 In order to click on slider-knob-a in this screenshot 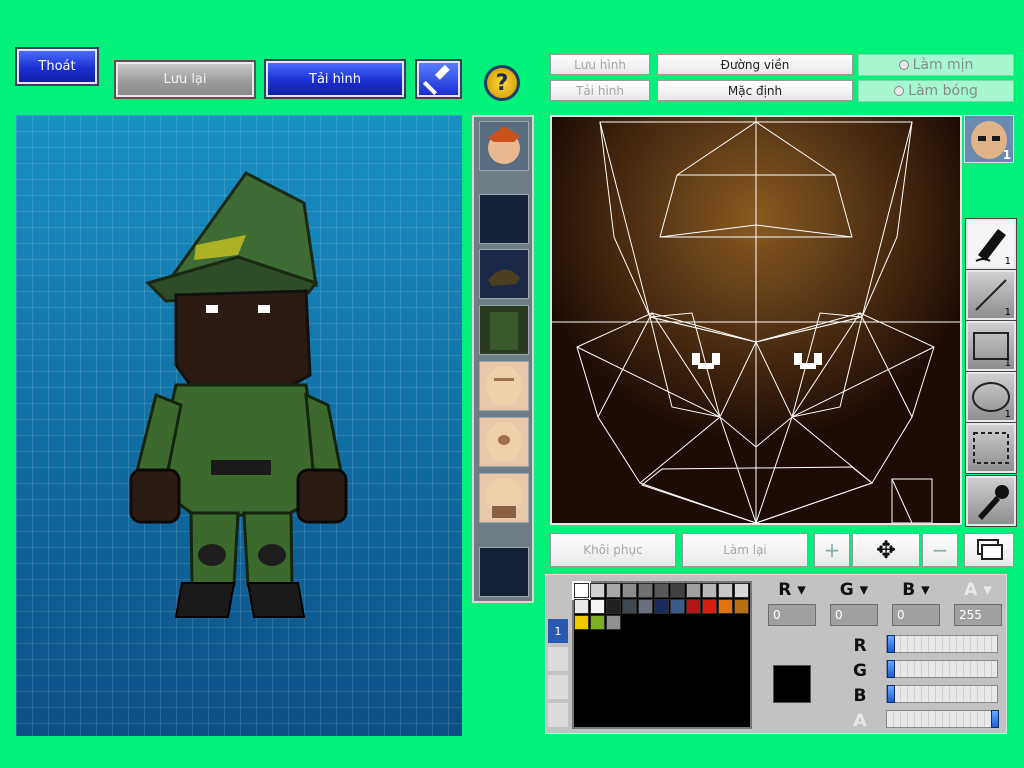, I will do `click(995, 719)`.